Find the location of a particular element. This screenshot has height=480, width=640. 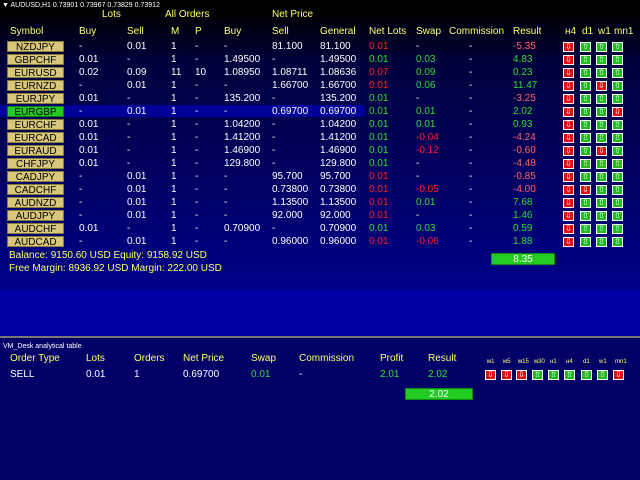

symbol-button: NZDJPY is located at coordinates (35, 47).